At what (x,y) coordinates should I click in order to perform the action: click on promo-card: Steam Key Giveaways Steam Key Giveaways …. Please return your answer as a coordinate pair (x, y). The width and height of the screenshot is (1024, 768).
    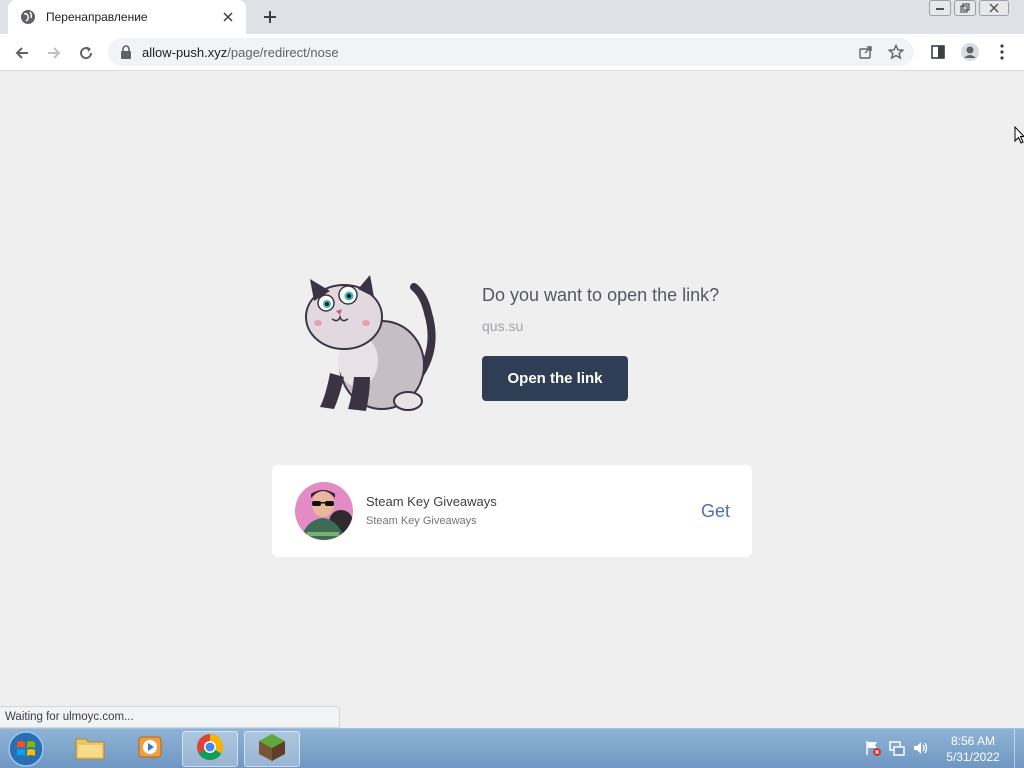
    Looking at the image, I should click on (512, 511).